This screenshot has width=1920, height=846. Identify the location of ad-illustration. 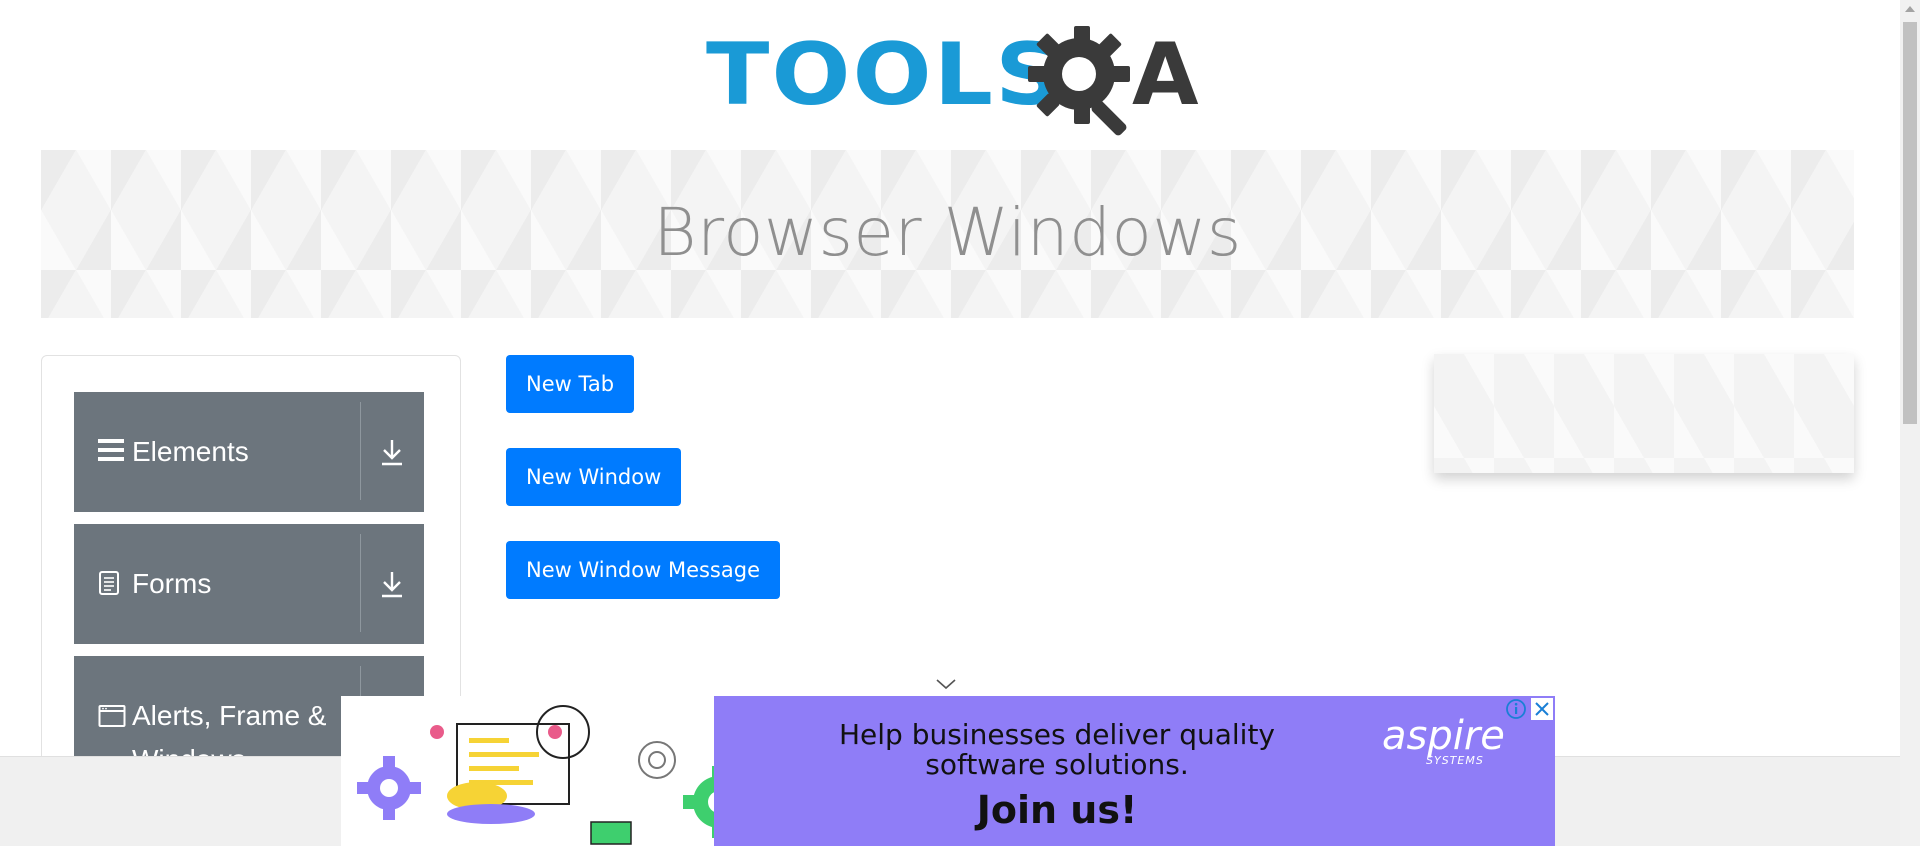
(543, 771).